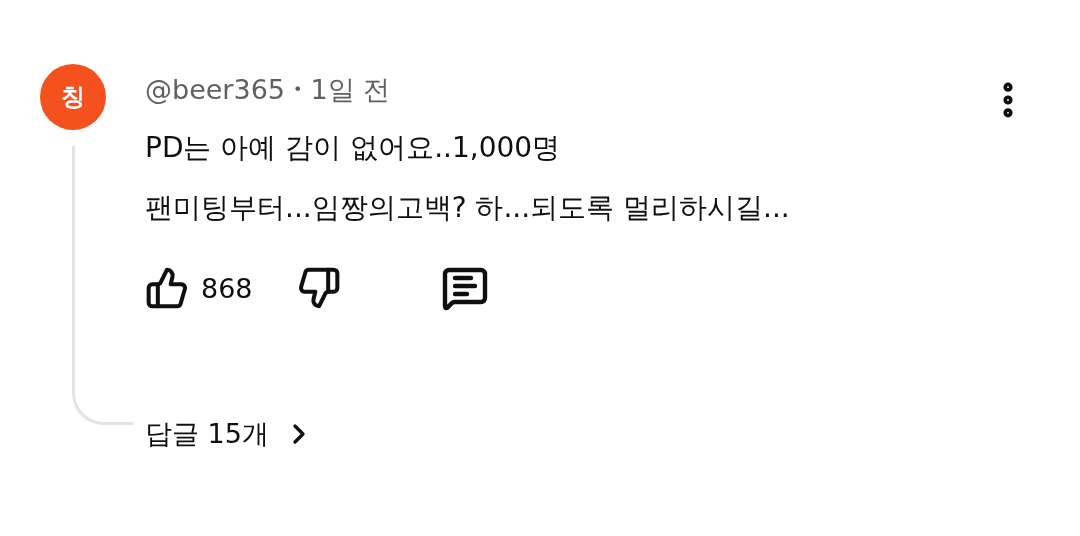  I want to click on replies-button: 답글 15개, so click(230, 434).